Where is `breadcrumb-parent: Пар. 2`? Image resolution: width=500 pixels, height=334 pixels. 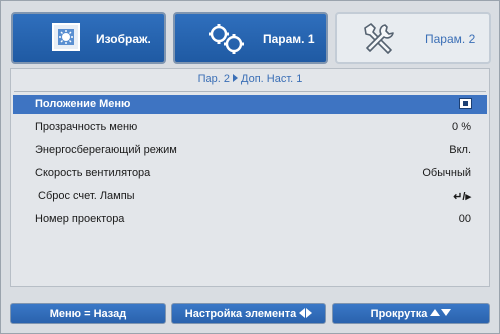 breadcrumb-parent: Пар. 2 is located at coordinates (213, 79).